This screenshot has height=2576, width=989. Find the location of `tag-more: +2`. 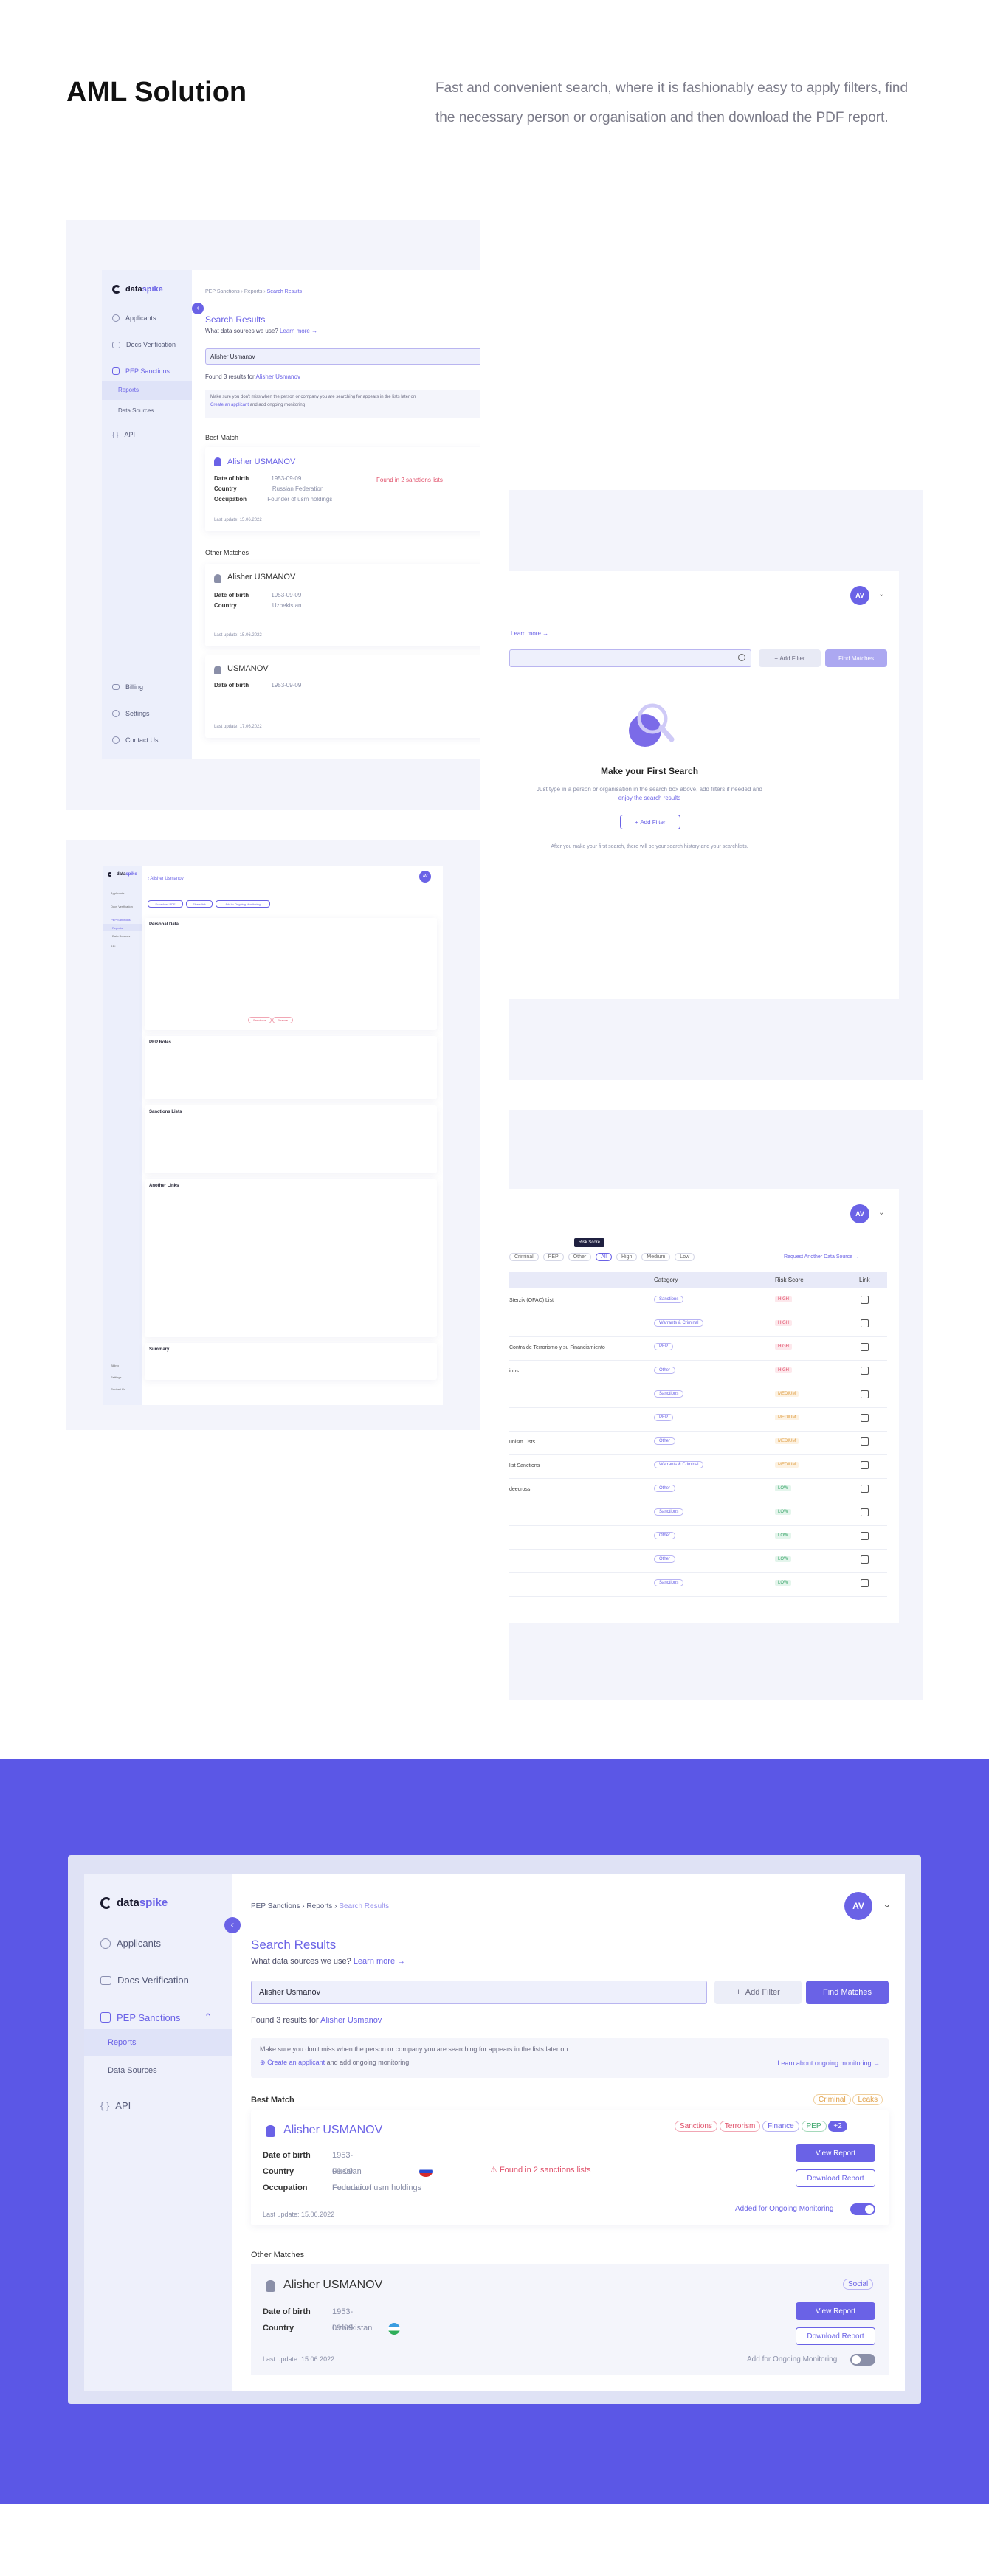

tag-more: +2 is located at coordinates (837, 2126).